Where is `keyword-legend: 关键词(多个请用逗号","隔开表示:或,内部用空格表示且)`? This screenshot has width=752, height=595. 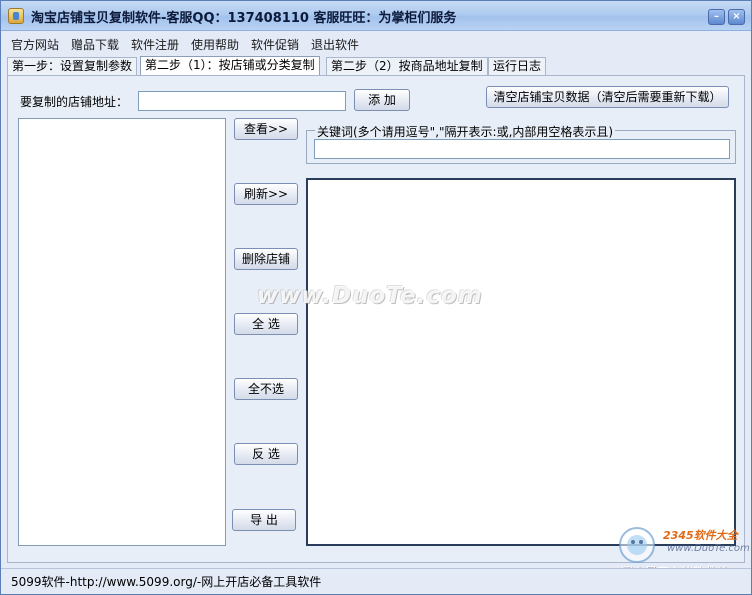
keyword-legend: 关键词(多个请用逗号","隔开表示:或,内部用空格表示且) is located at coordinates (465, 131).